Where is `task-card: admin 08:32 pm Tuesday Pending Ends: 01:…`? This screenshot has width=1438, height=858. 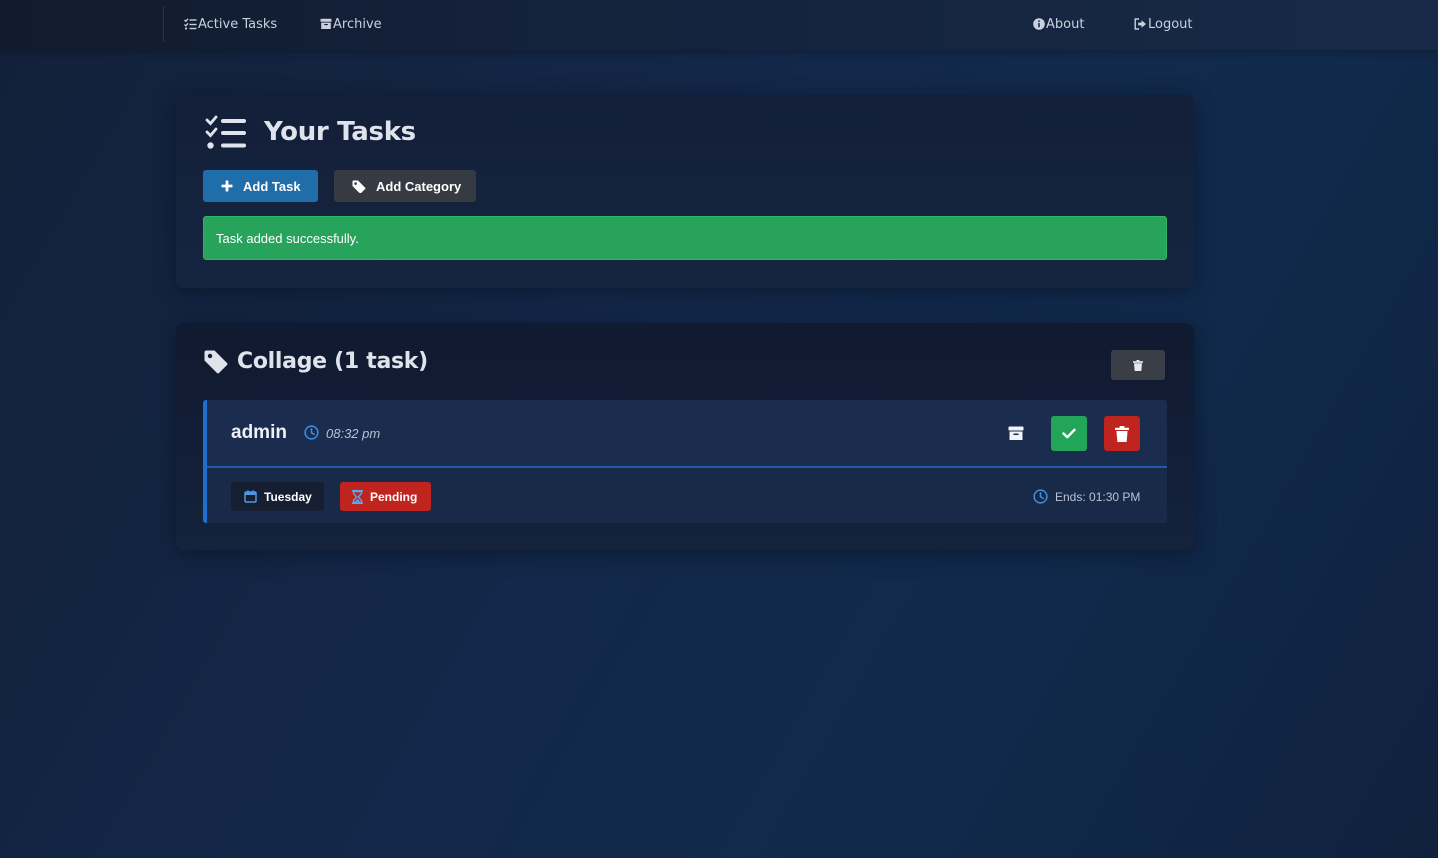 task-card: admin 08:32 pm Tuesday Pending Ends: 01:… is located at coordinates (685, 461).